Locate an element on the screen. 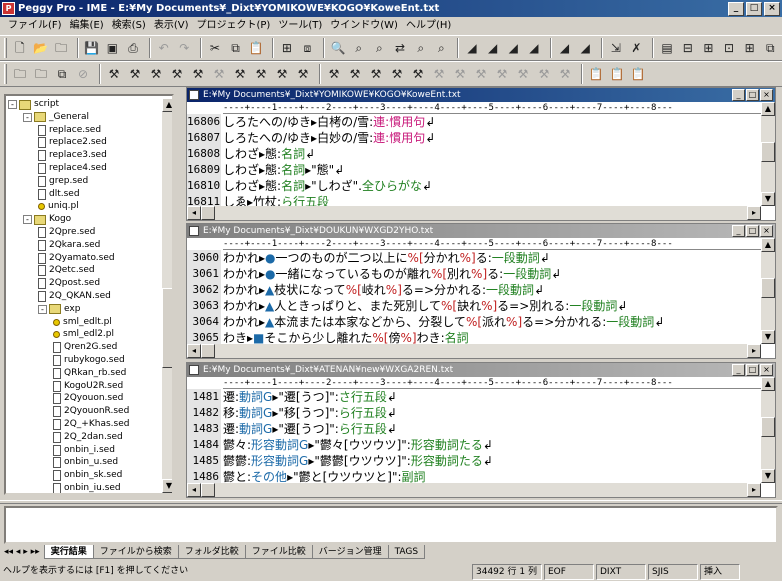  menu-item: 表示(V) is located at coordinates (171, 26).